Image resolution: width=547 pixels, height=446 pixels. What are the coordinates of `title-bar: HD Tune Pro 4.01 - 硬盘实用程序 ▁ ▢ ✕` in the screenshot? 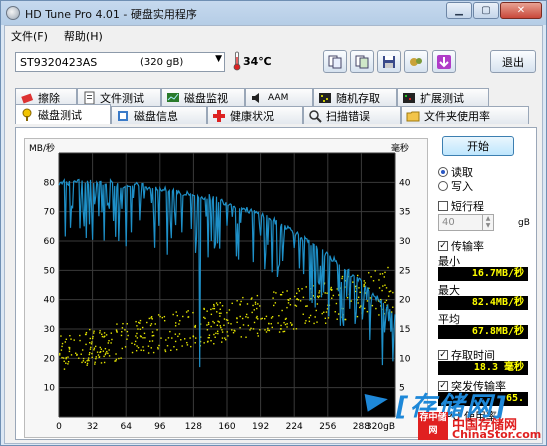 It's located at (273, 13).